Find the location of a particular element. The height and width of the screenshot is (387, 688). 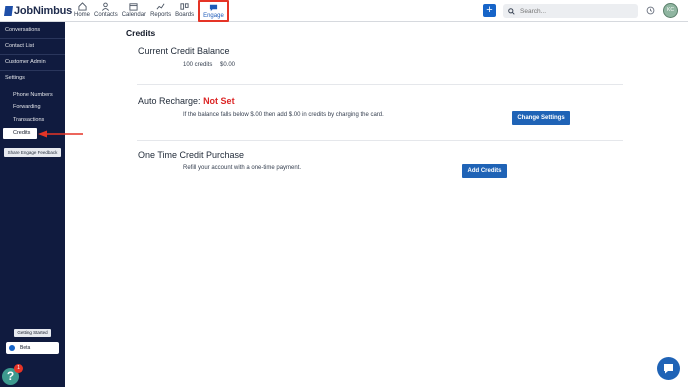

nav-home-label: Home is located at coordinates (82, 15).